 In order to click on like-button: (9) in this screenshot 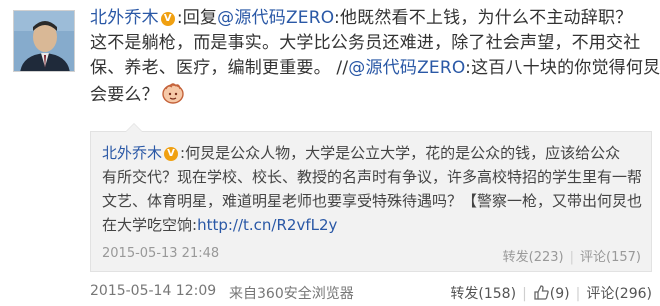, I will do `click(551, 293)`.